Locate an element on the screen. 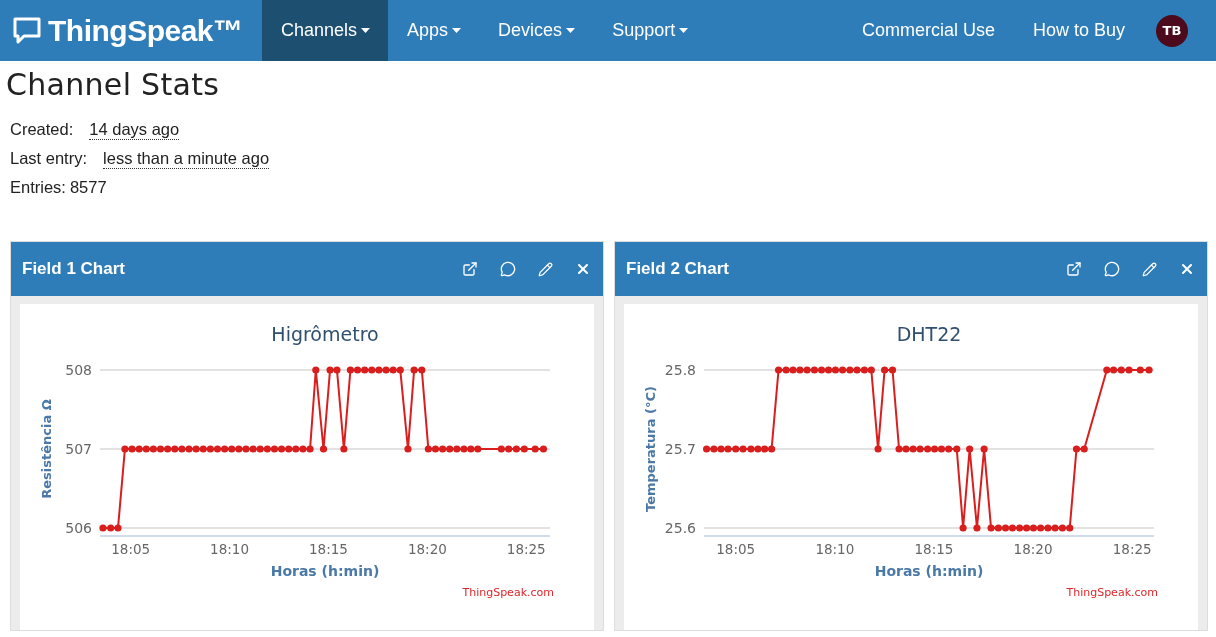 The width and height of the screenshot is (1216, 637). panel-title: Field 2 Chart is located at coordinates (678, 269).